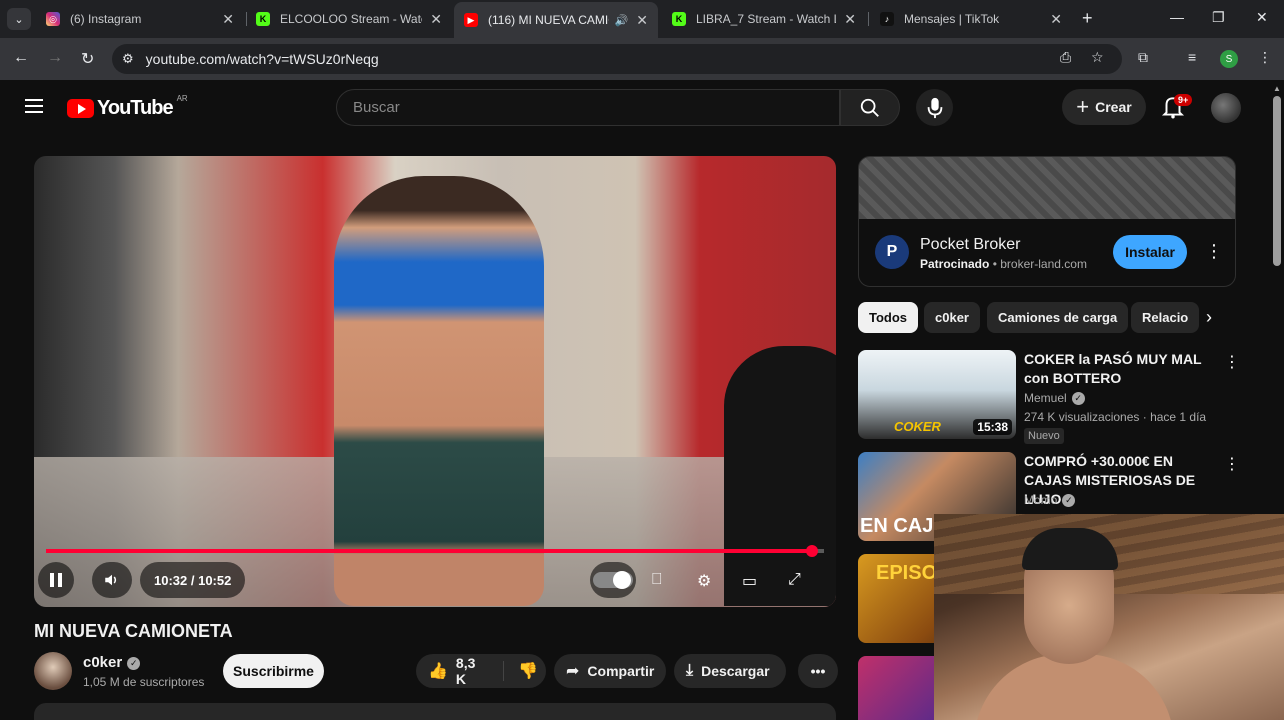 The width and height of the screenshot is (1284, 720). I want to click on dislike-thumb-icon: 👎, so click(520, 671).